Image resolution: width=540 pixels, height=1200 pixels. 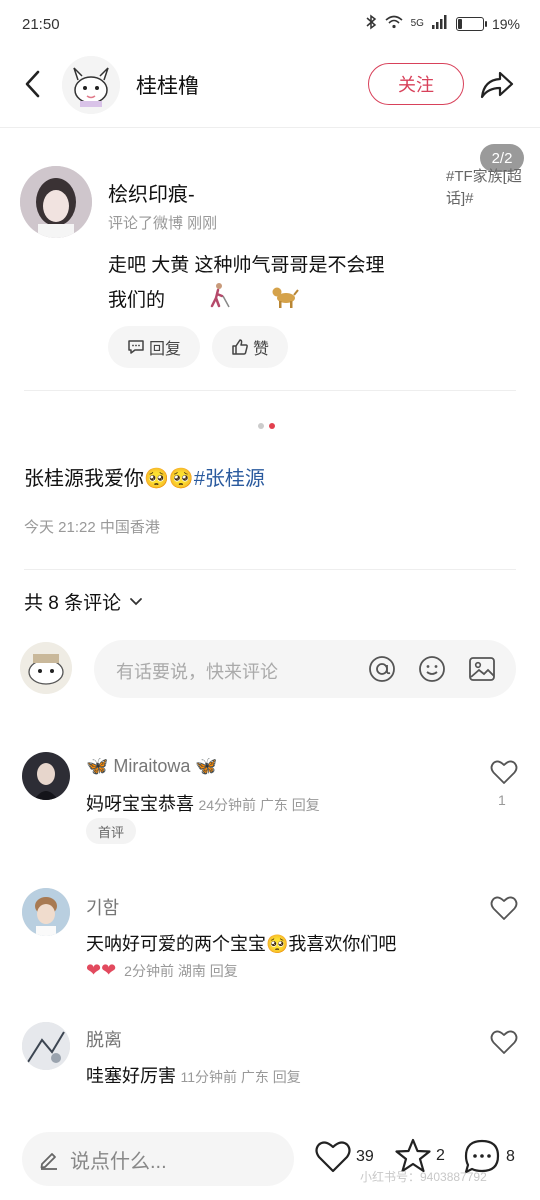 I want to click on back-button, so click(x=32, y=84).